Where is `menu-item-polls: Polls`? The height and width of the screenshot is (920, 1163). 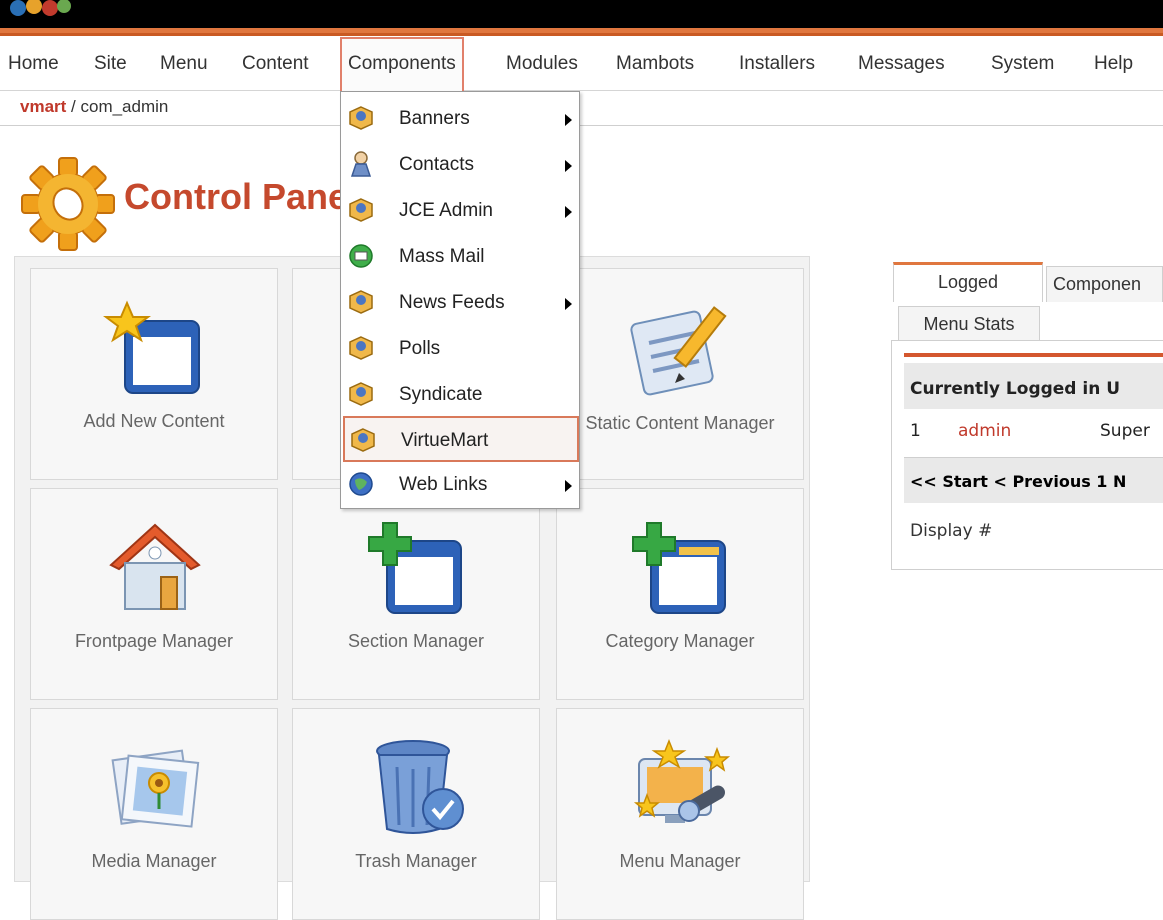 menu-item-polls: Polls is located at coordinates (461, 349).